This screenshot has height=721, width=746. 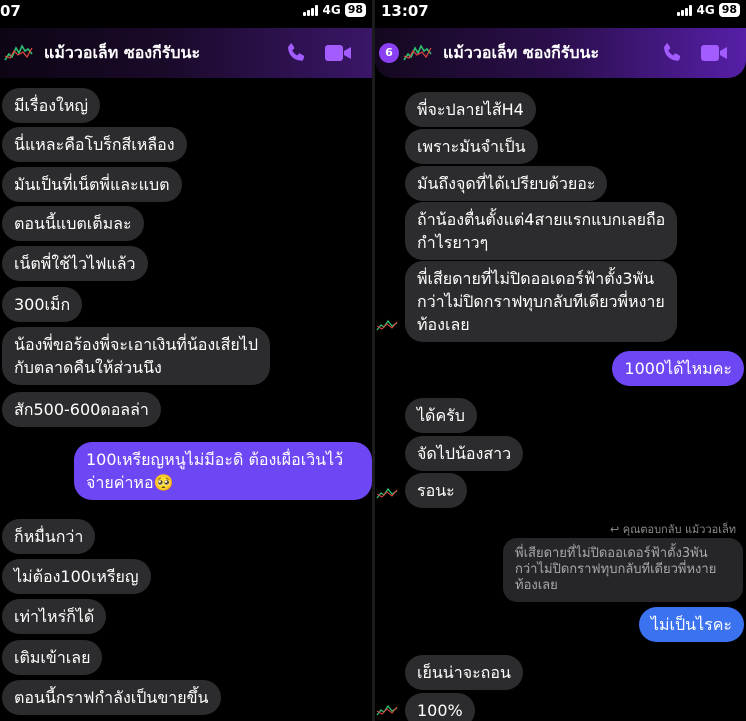 What do you see at coordinates (470, 109) in the screenshot?
I see `message-incoming: พี่จะปลายไส้H4` at bounding box center [470, 109].